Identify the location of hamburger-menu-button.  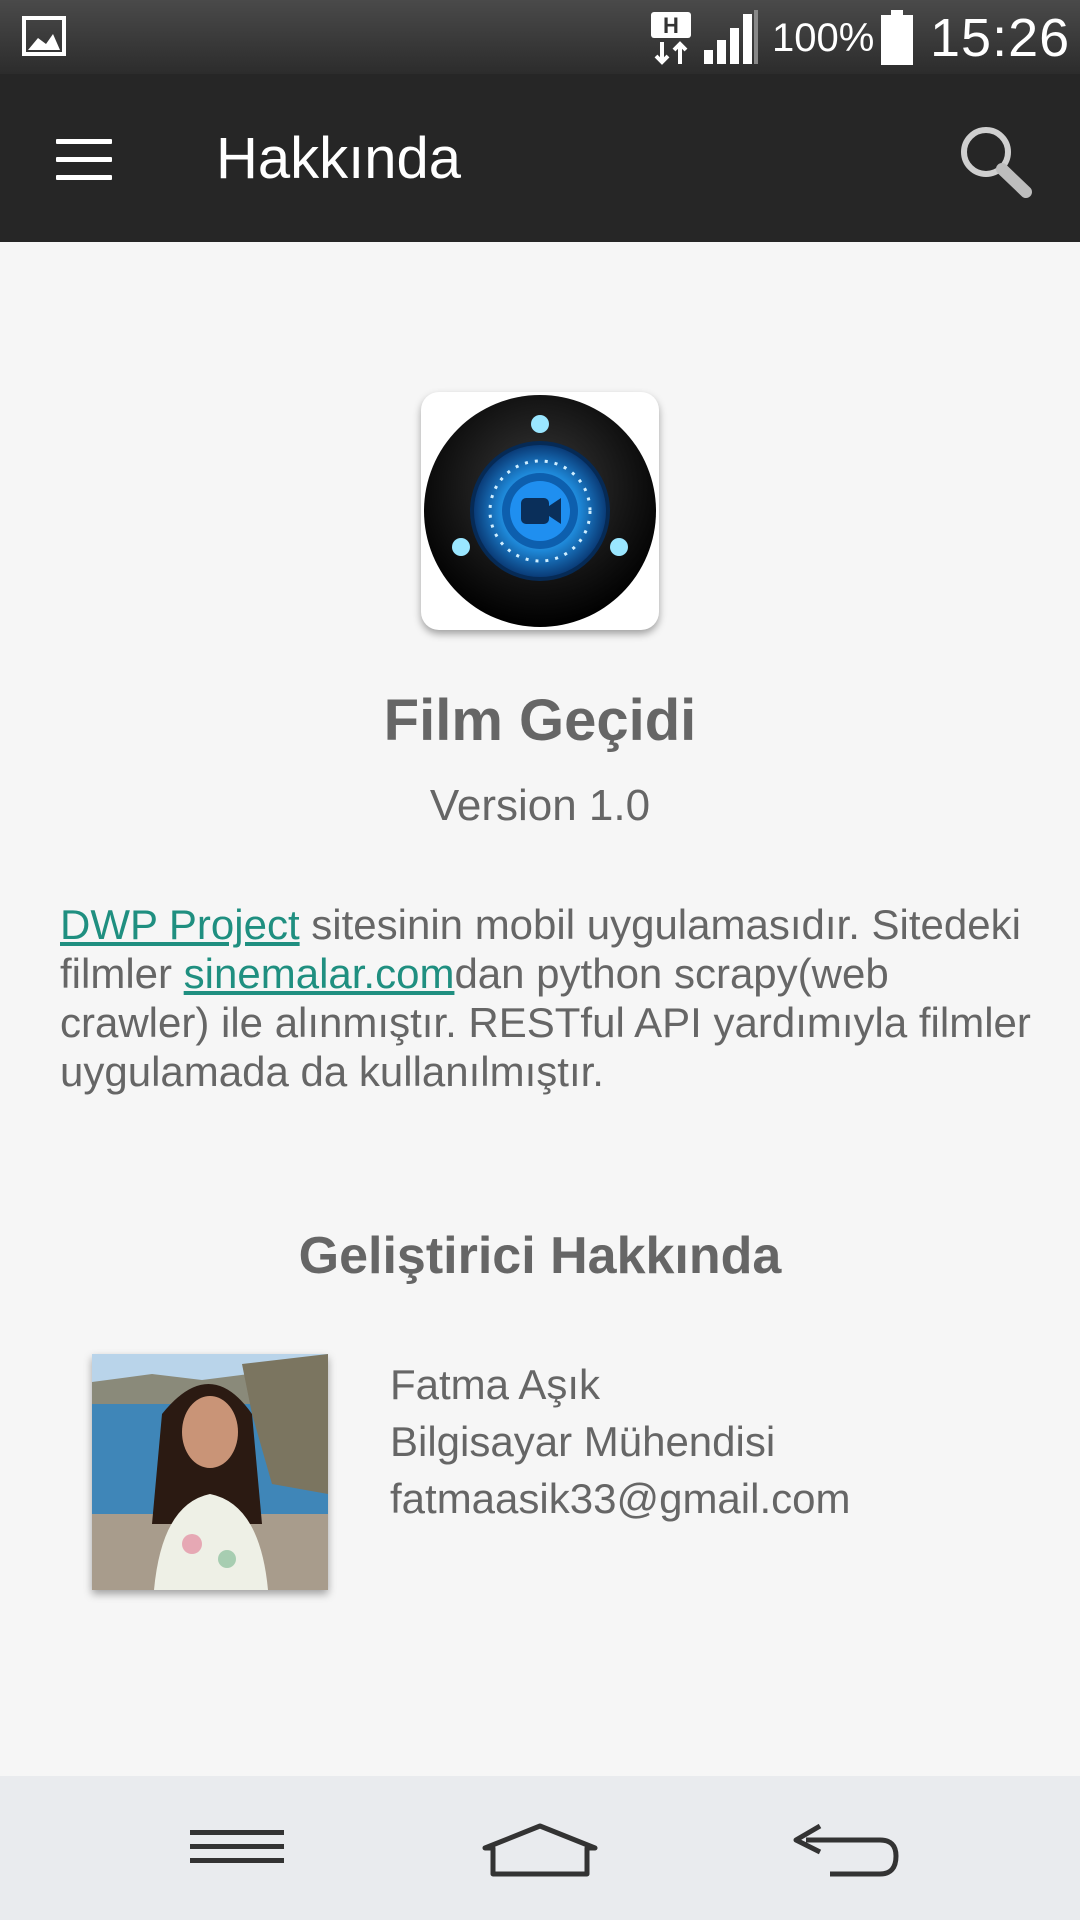
(85, 158).